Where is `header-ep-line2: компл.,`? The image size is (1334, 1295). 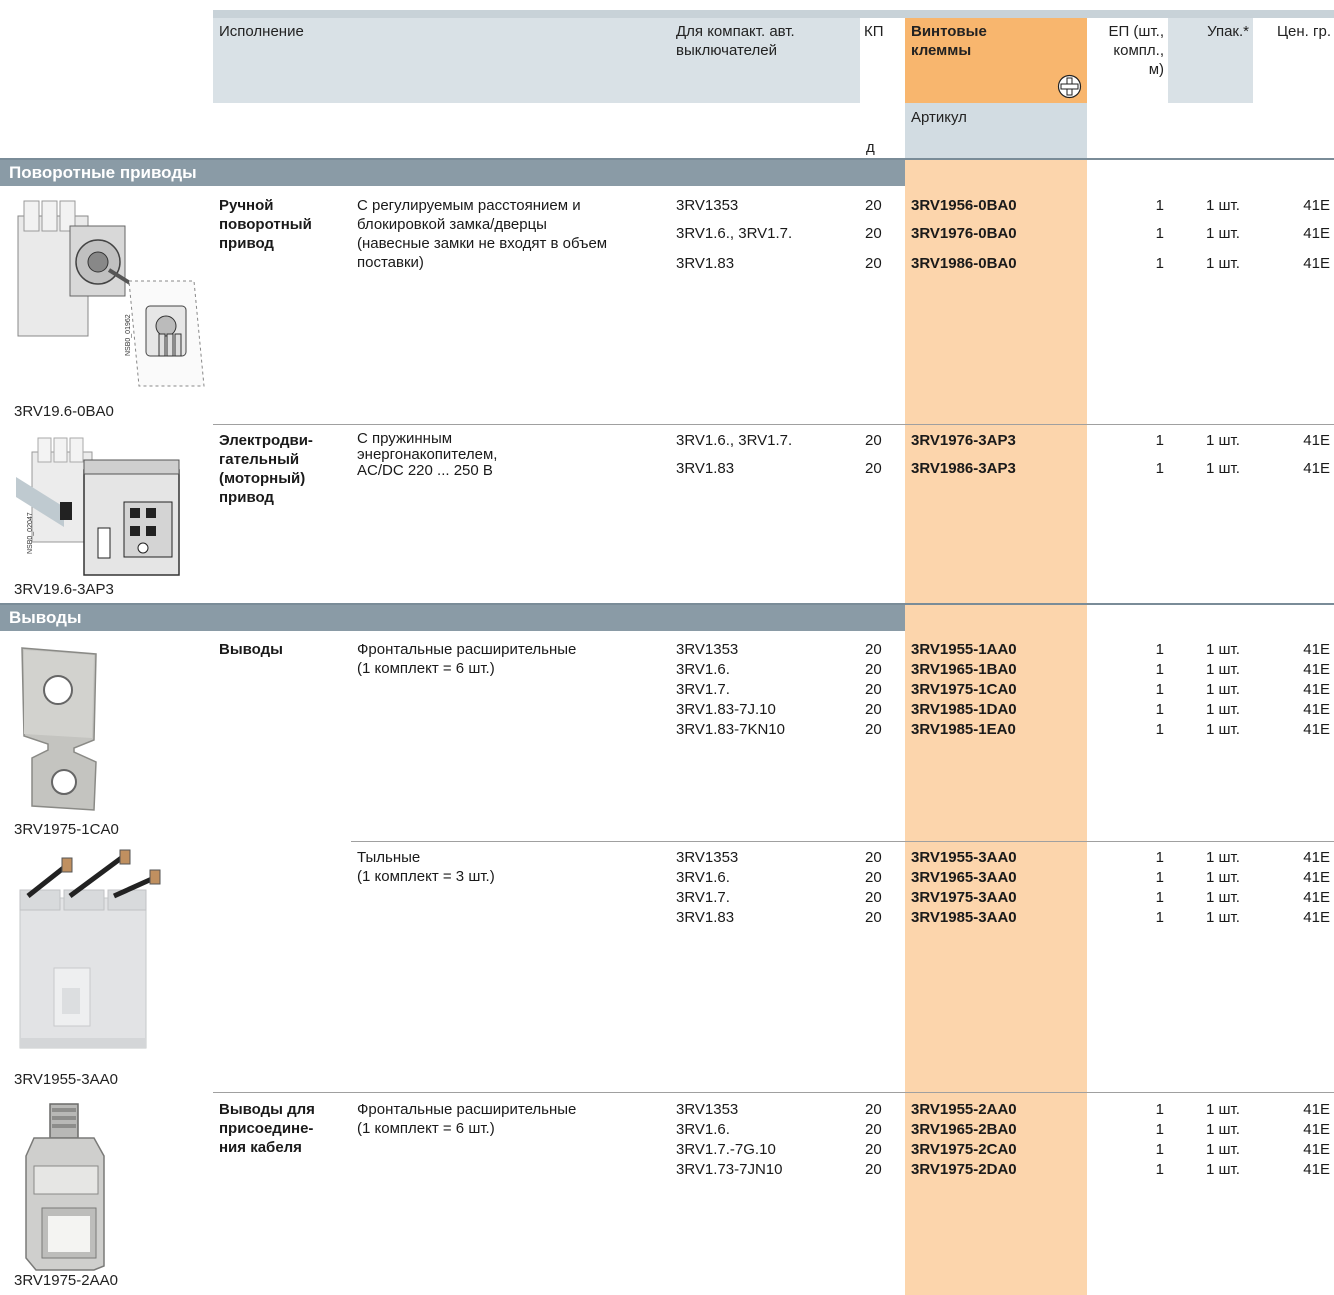
header-ep-line2: компл., is located at coordinates (1138, 50).